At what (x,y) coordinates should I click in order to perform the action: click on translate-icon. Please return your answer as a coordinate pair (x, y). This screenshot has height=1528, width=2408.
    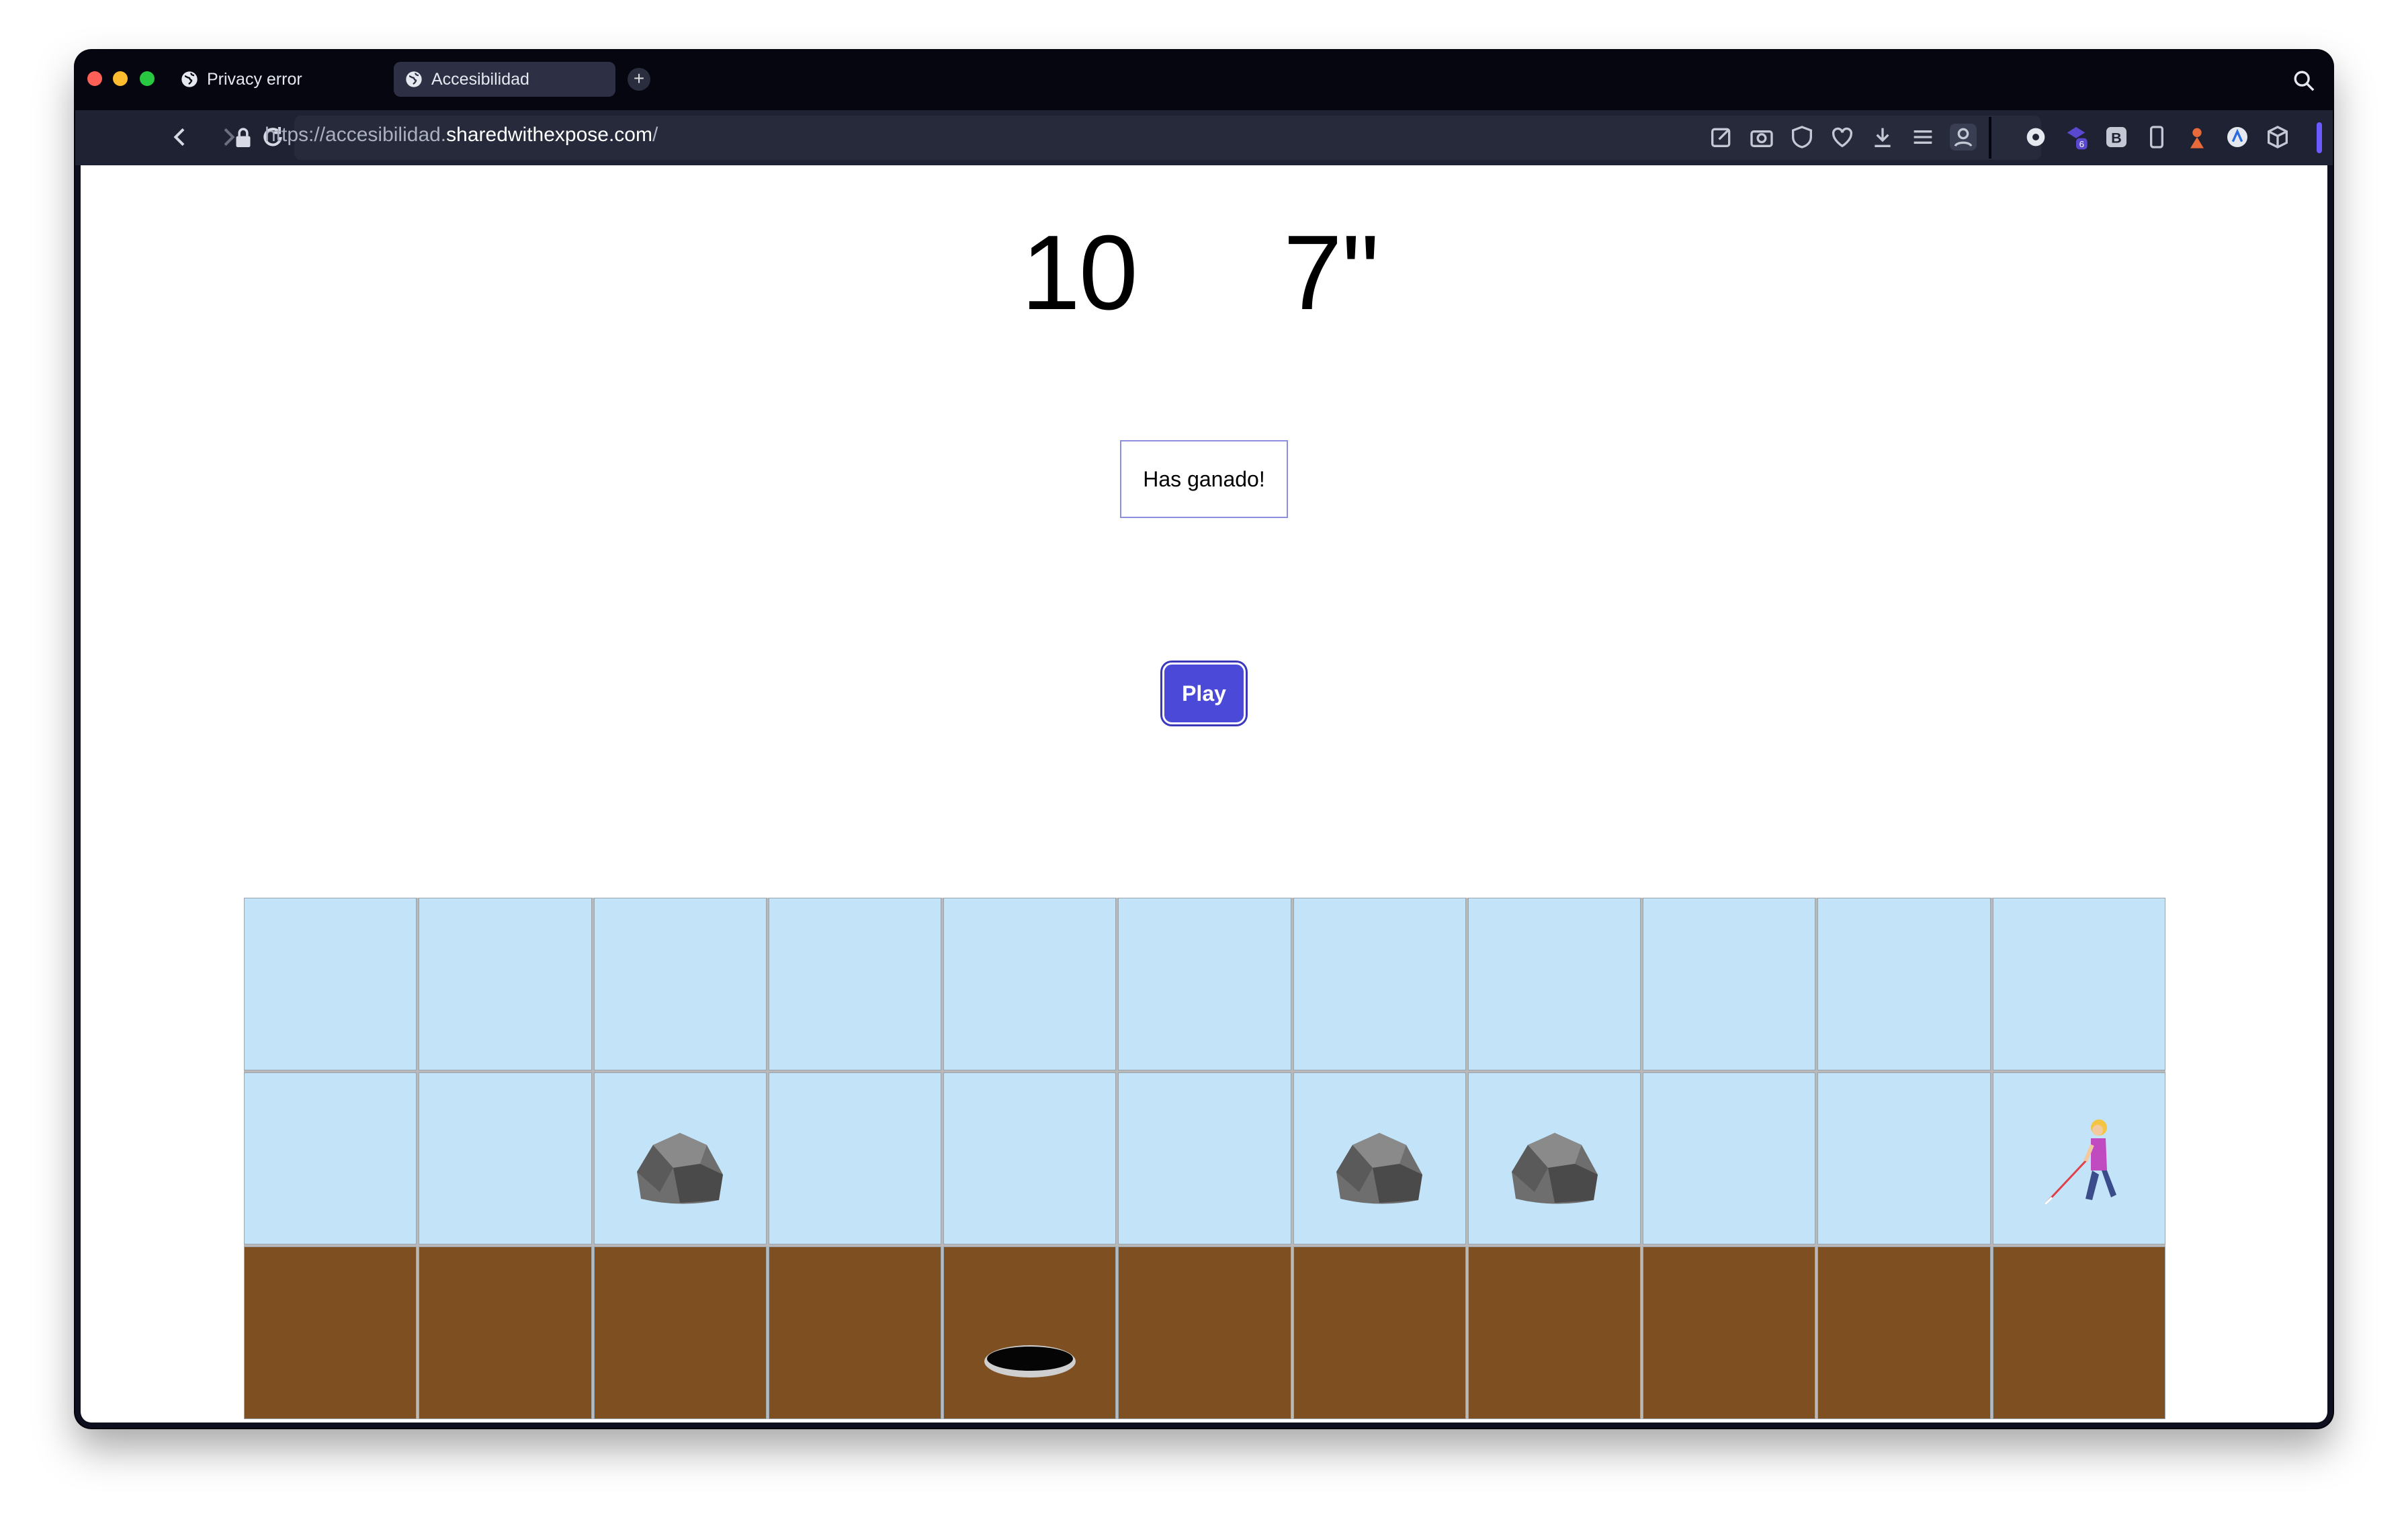
    Looking at the image, I should click on (2237, 137).